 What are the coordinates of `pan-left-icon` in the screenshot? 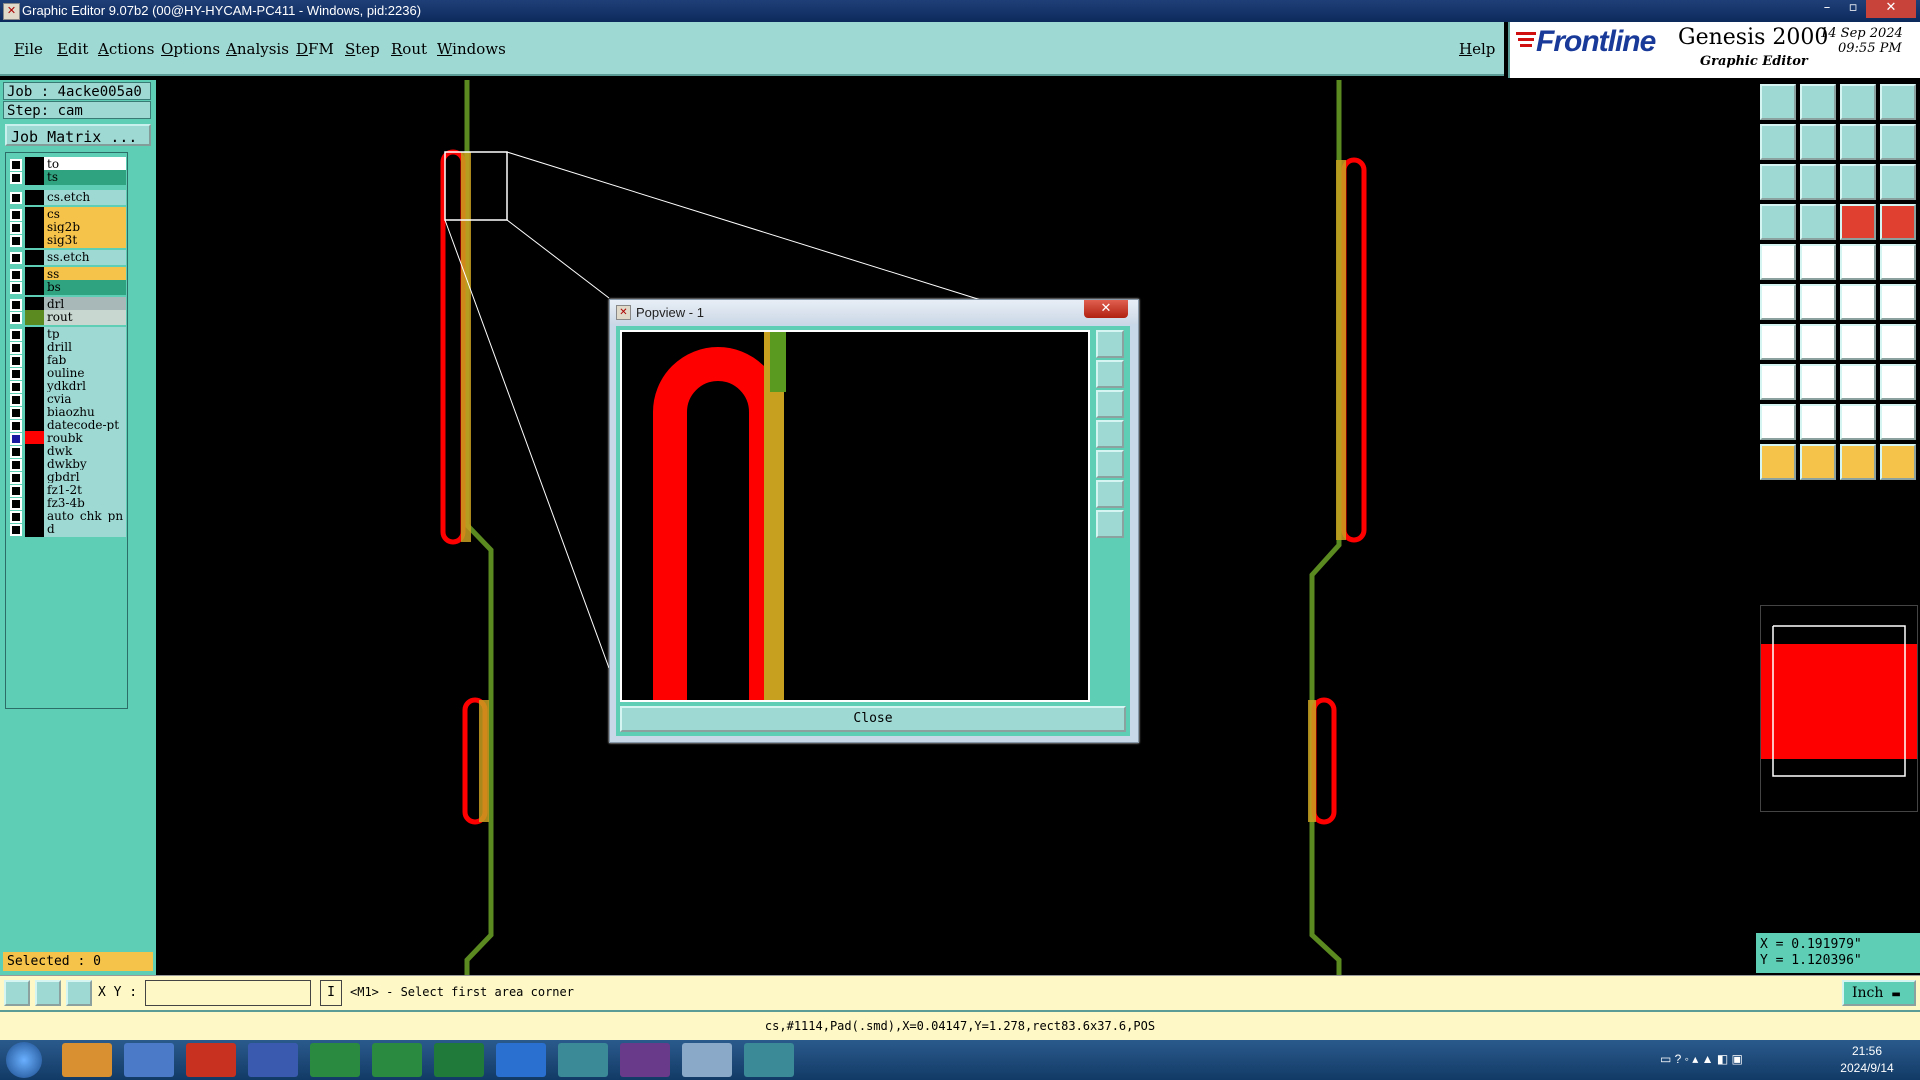 It's located at (1778, 142).